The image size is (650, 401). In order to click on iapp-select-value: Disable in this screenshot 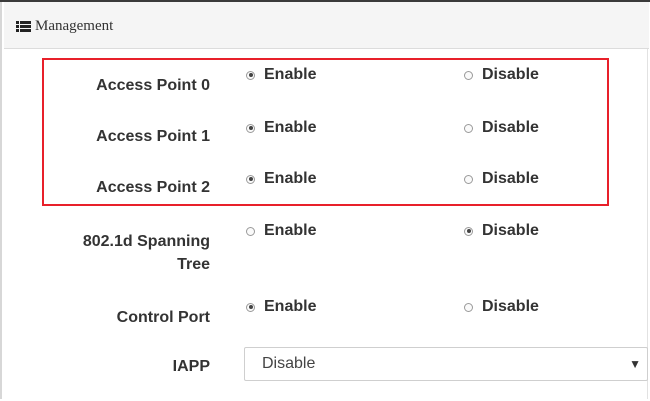, I will do `click(289, 363)`.